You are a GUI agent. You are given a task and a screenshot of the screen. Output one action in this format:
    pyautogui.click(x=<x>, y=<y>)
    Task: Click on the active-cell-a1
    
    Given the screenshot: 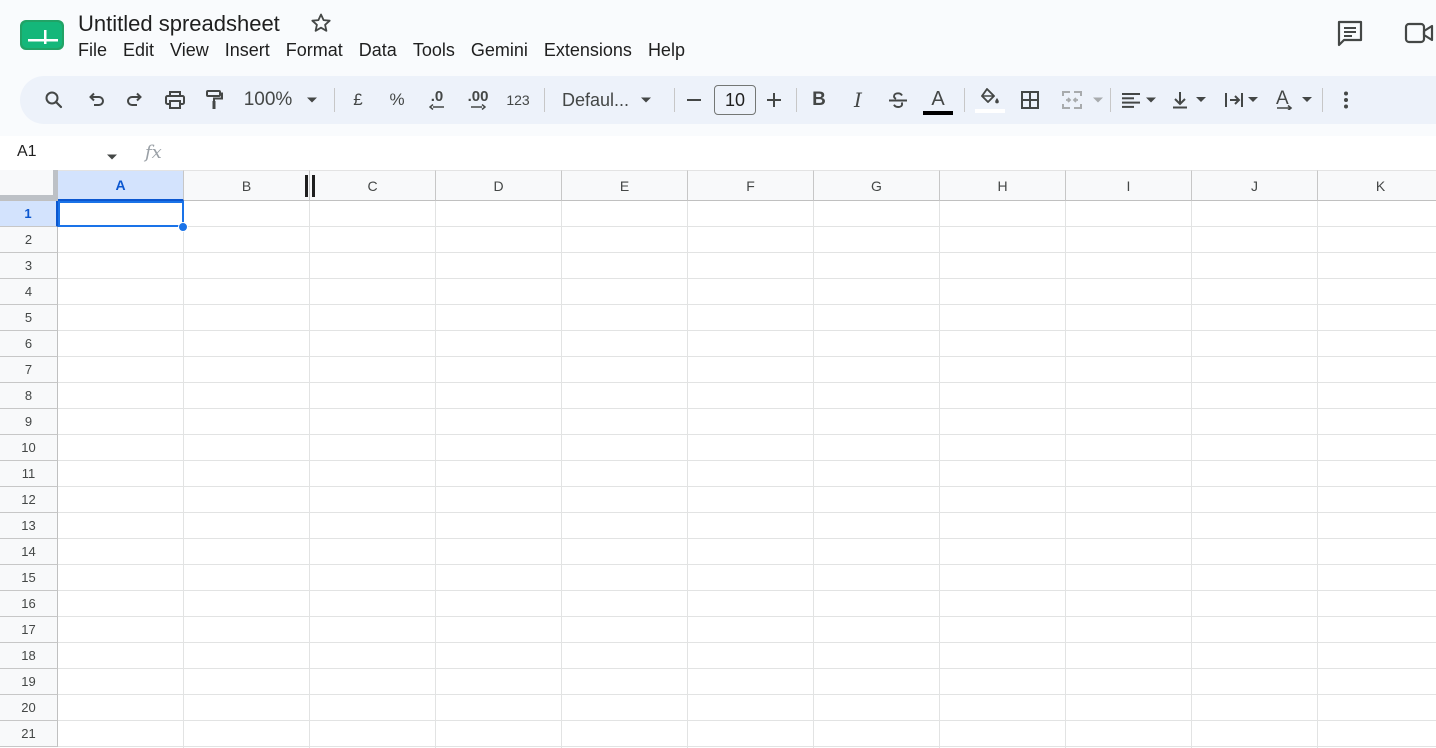 What is the action you would take?
    pyautogui.click(x=121, y=214)
    